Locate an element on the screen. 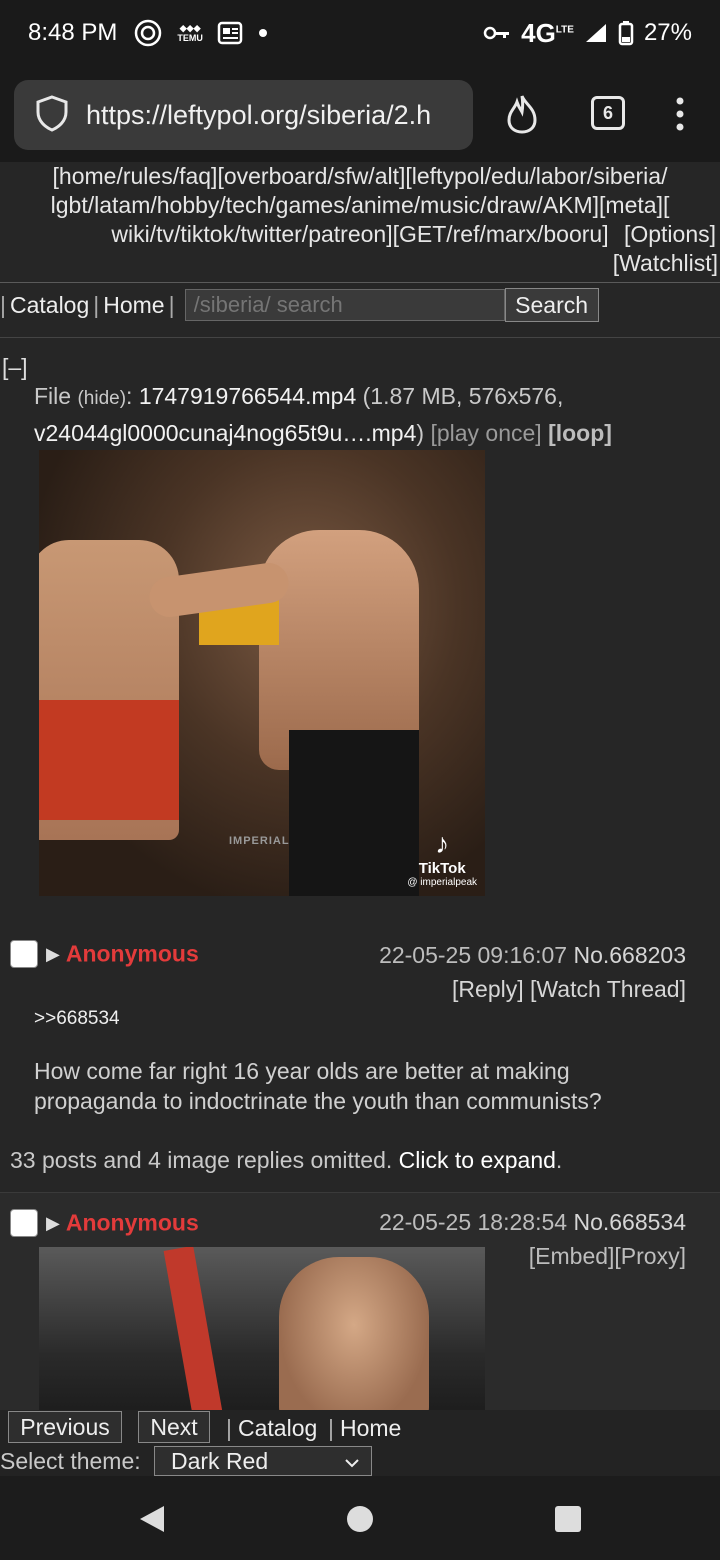  theme-select: Dark Red is located at coordinates (263, 1461).